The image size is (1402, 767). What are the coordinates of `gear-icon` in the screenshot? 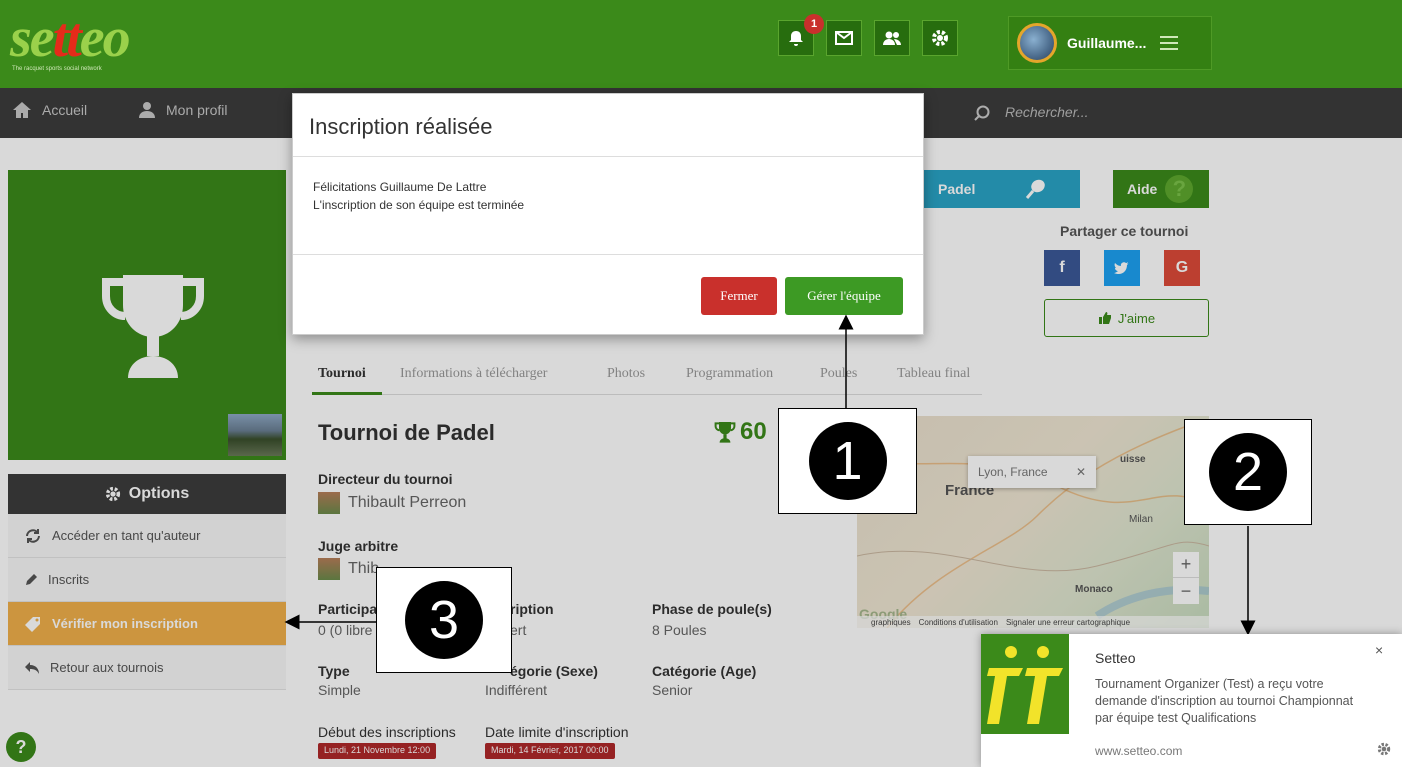 It's located at (1384, 749).